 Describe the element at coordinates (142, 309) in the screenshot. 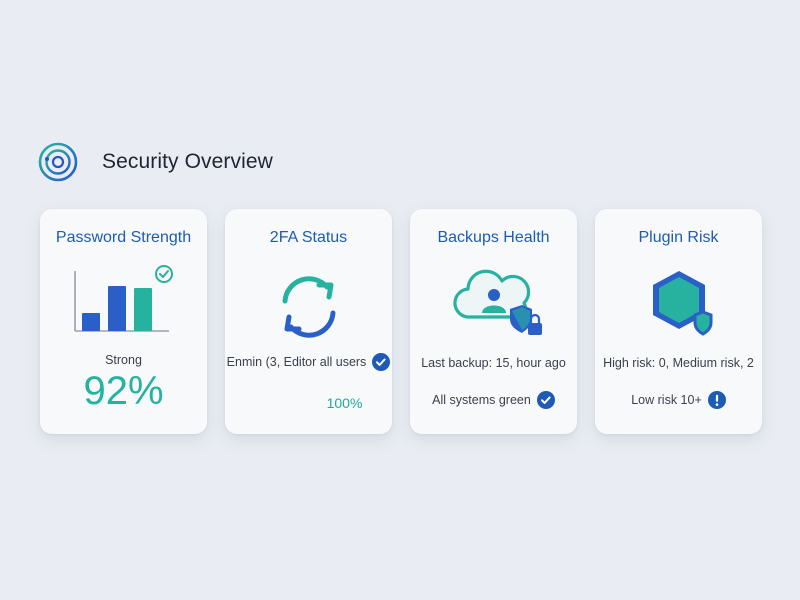

I see `bar-high` at that location.